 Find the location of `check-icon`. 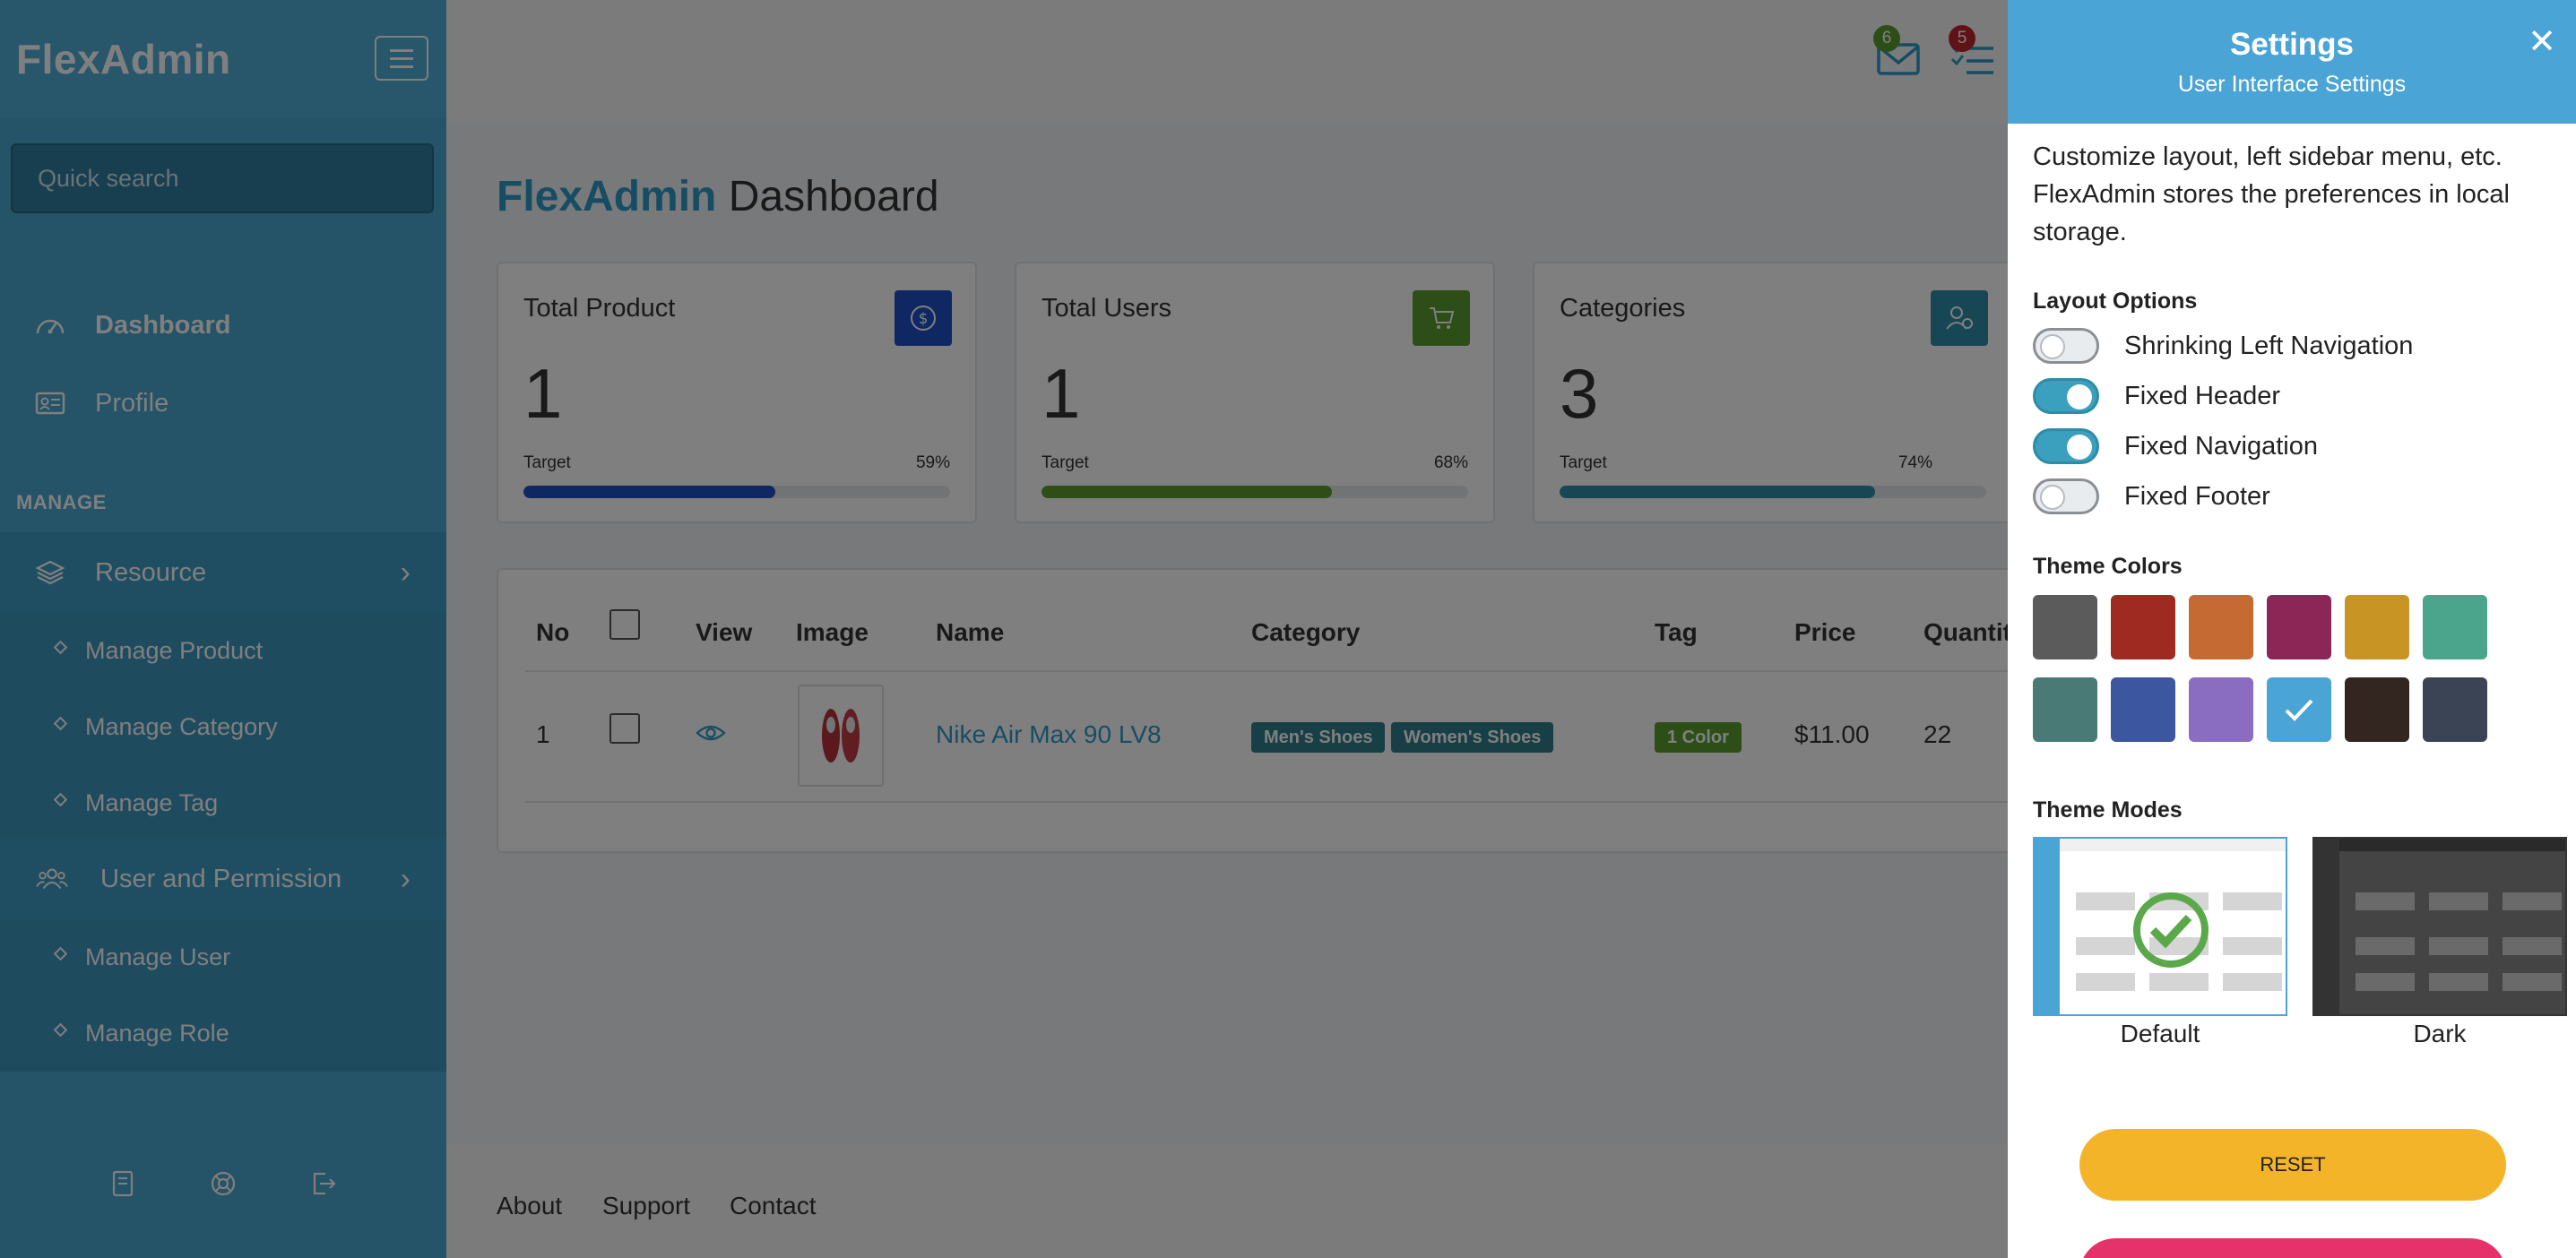

check-icon is located at coordinates (2299, 710).